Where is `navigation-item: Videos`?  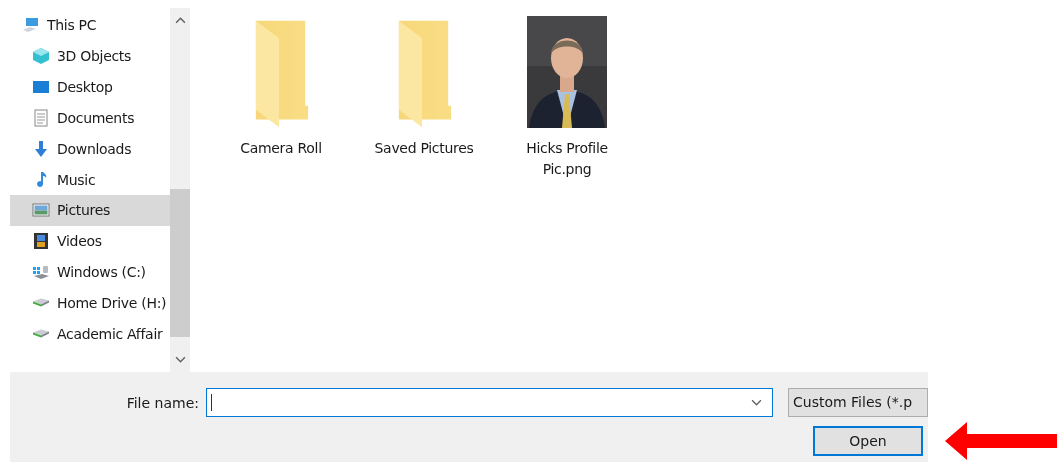
navigation-item: Videos is located at coordinates (90, 241).